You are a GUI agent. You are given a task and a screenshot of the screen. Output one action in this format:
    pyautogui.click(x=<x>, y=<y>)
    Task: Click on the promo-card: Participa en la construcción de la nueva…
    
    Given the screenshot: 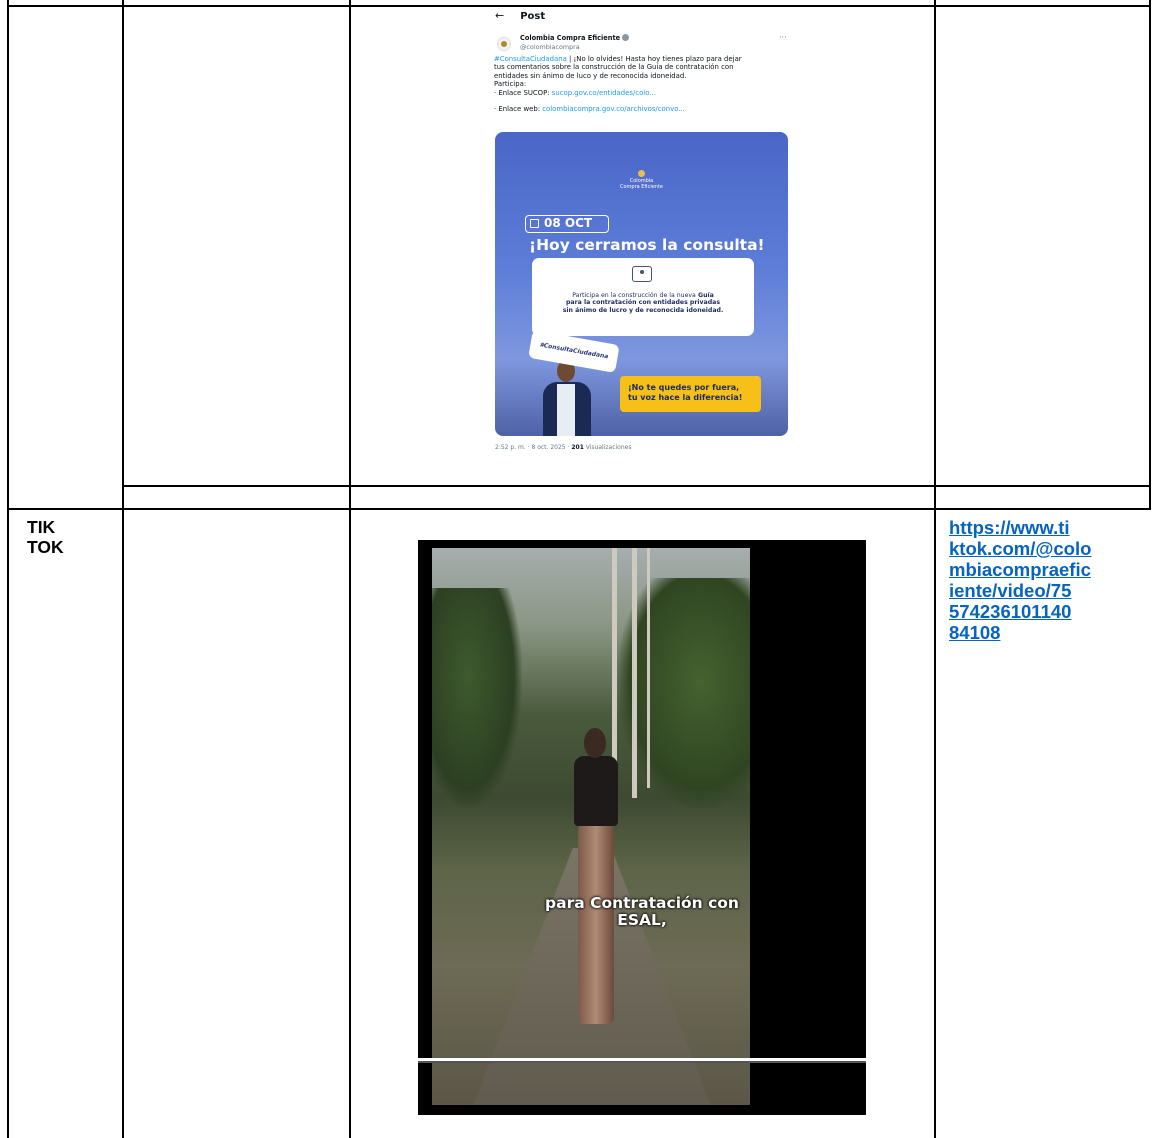 What is the action you would take?
    pyautogui.click(x=643, y=297)
    